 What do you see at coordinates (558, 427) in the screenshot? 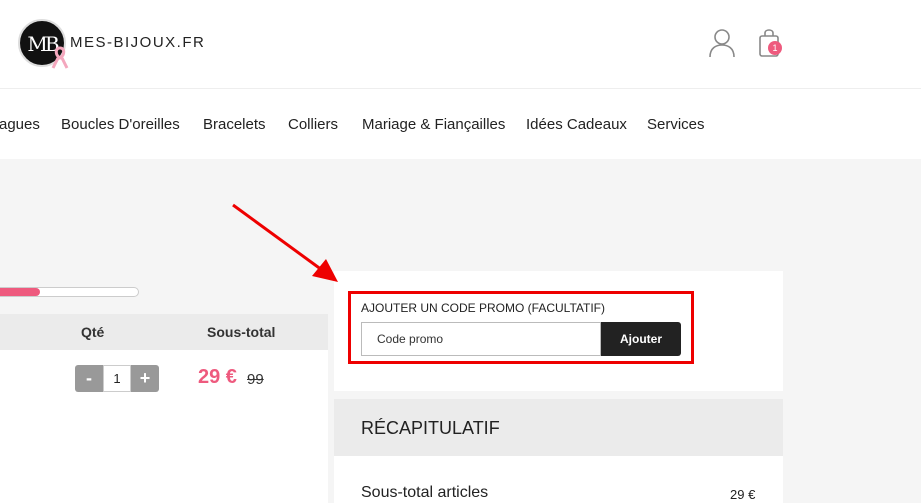
I see `summary-header: RÉCAPITULATIF` at bounding box center [558, 427].